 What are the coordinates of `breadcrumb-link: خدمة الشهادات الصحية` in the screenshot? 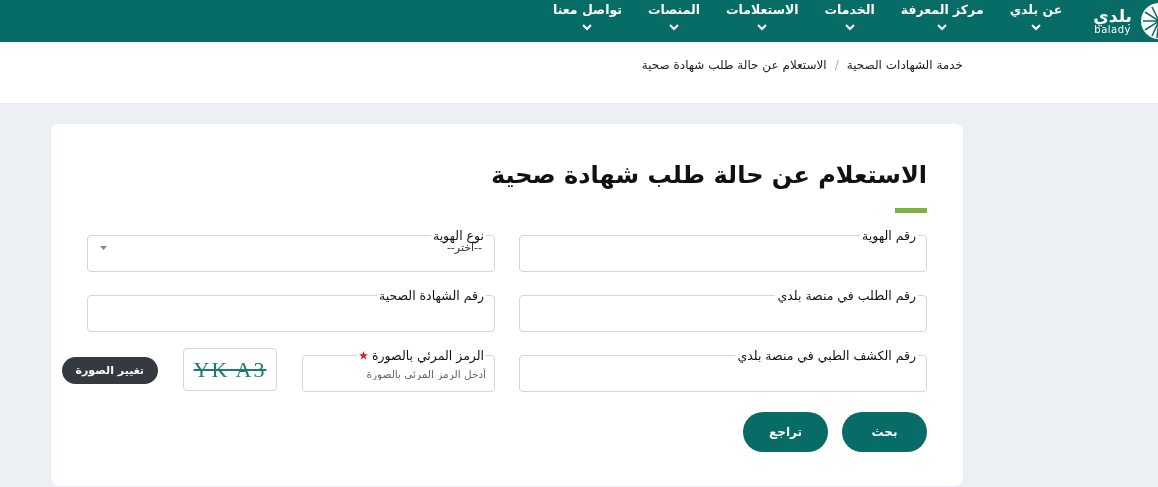 It's located at (904, 65).